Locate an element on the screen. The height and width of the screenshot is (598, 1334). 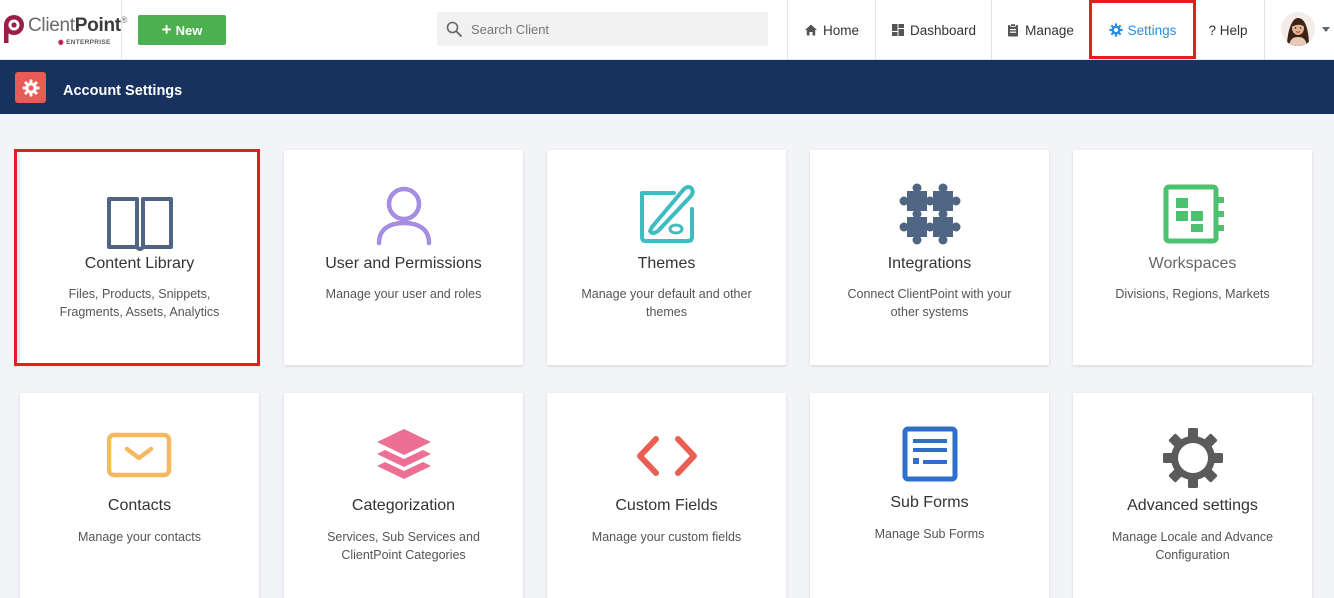
nav-home: Home is located at coordinates (831, 30).